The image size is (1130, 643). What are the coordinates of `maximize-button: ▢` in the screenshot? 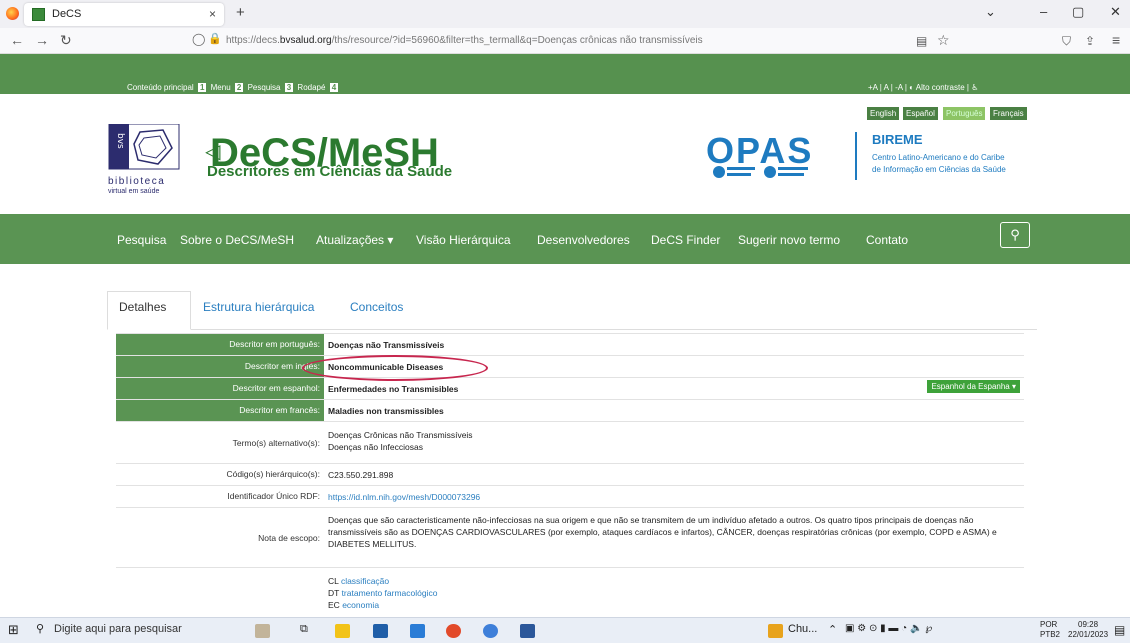 It's located at (1078, 12).